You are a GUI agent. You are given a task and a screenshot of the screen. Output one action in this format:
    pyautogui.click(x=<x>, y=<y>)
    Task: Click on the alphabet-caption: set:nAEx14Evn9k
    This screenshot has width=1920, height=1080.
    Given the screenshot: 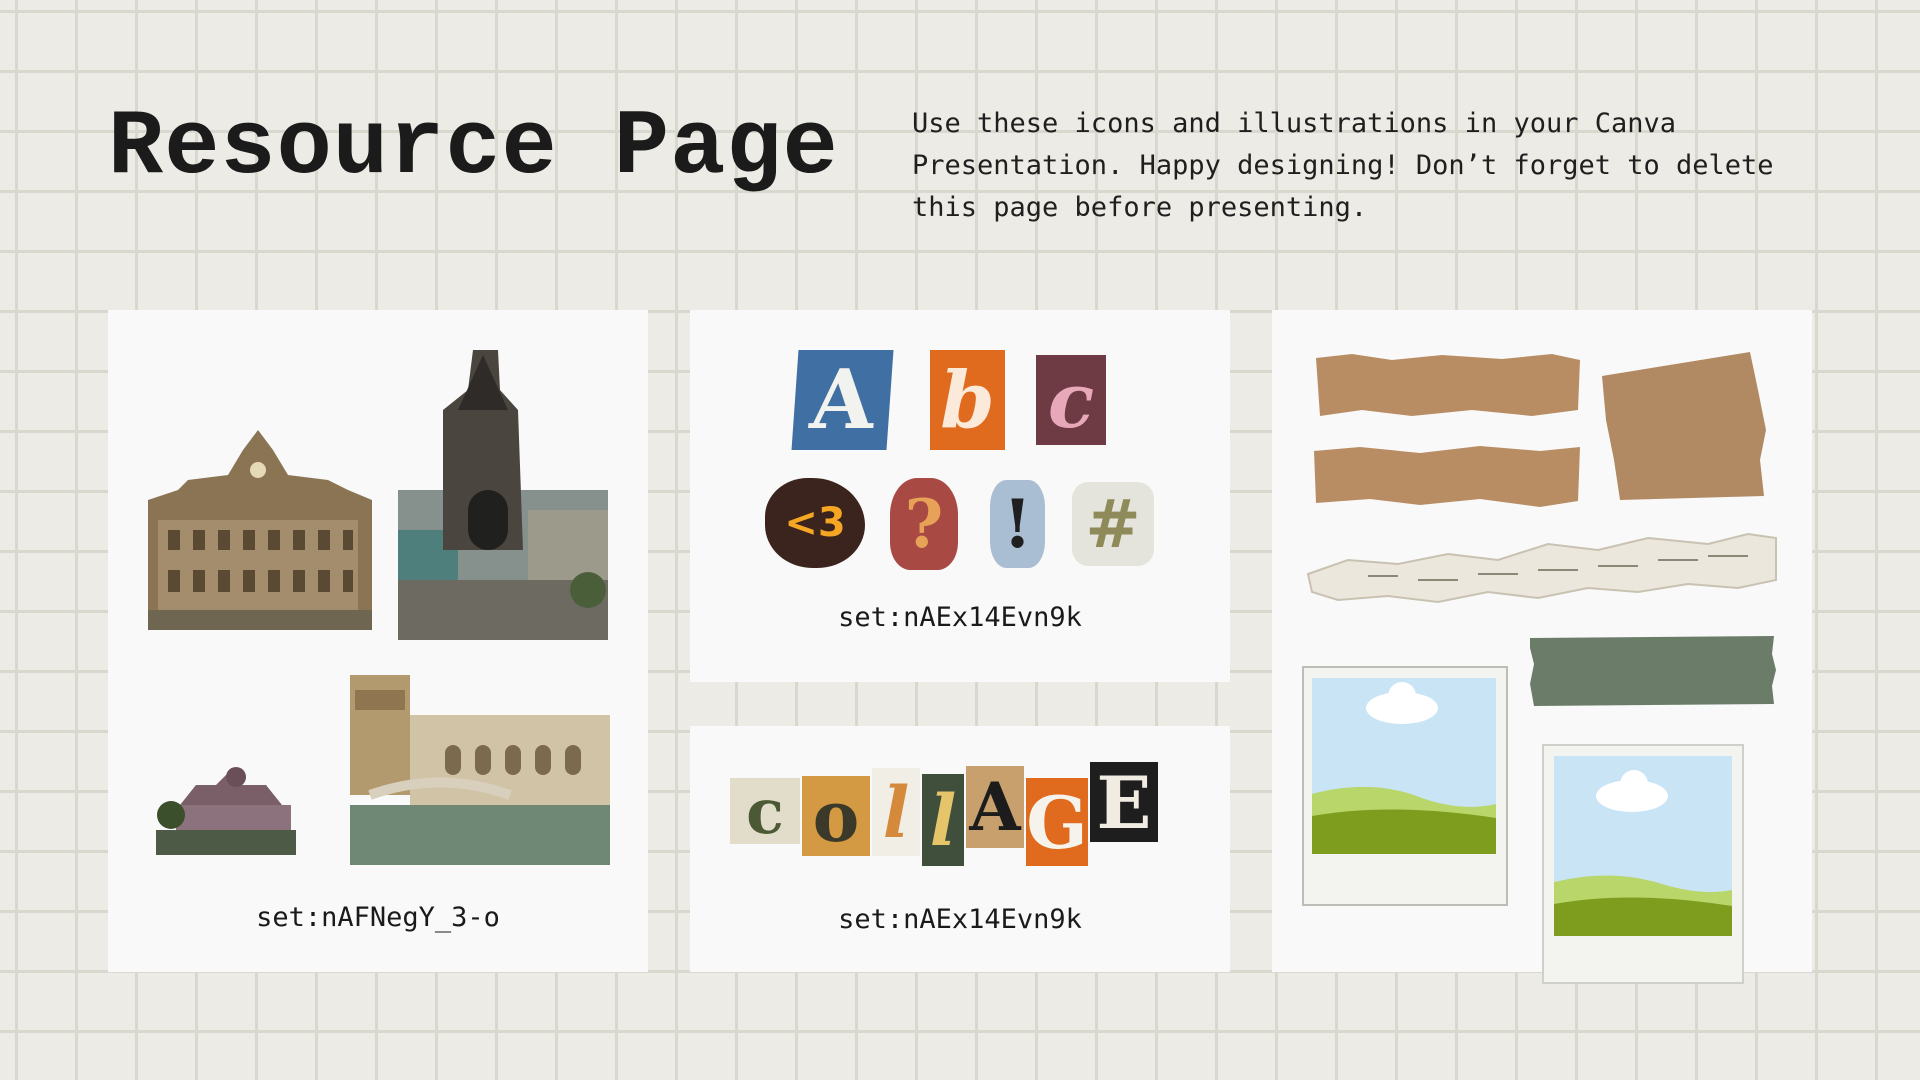 What is the action you would take?
    pyautogui.click(x=960, y=617)
    